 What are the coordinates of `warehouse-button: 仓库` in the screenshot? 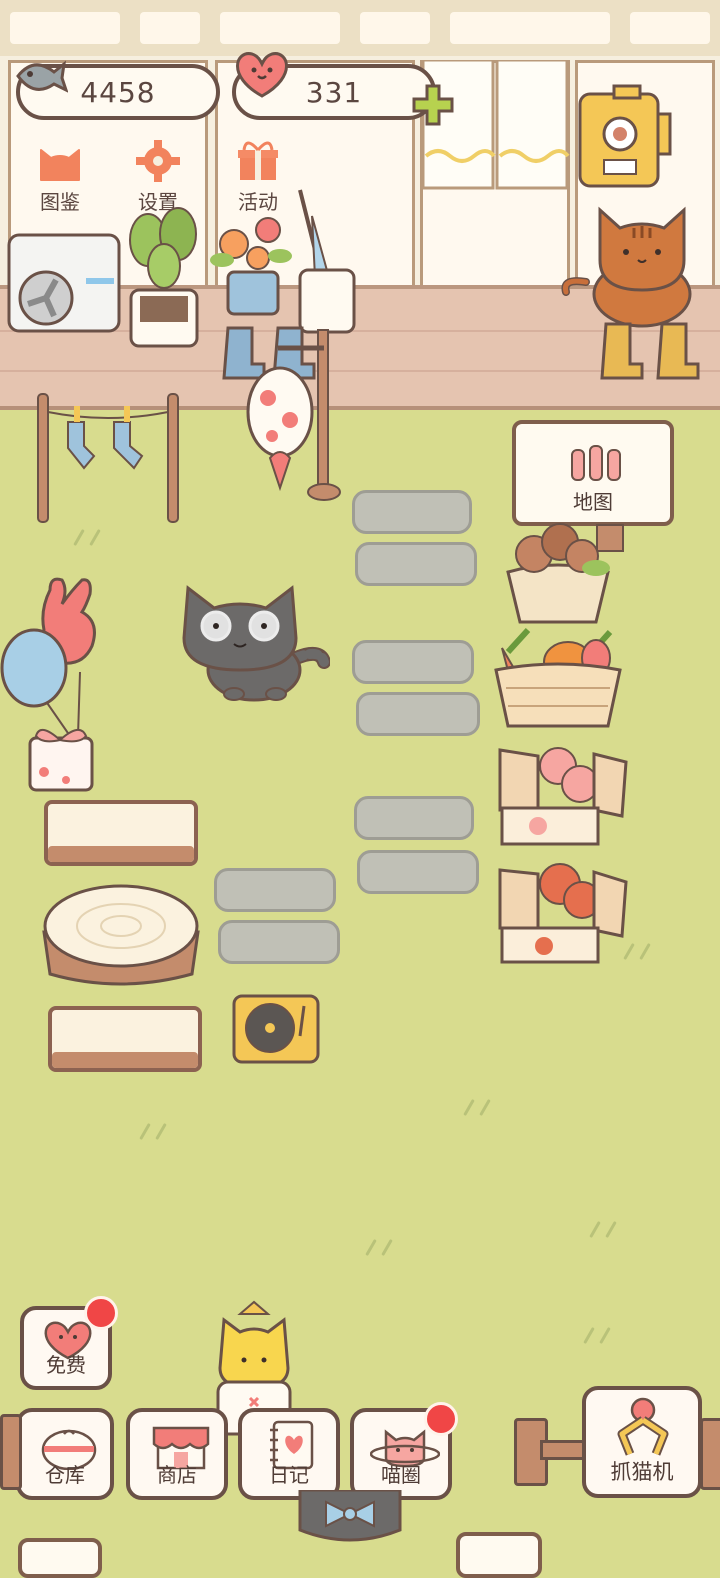 It's located at (65, 1454).